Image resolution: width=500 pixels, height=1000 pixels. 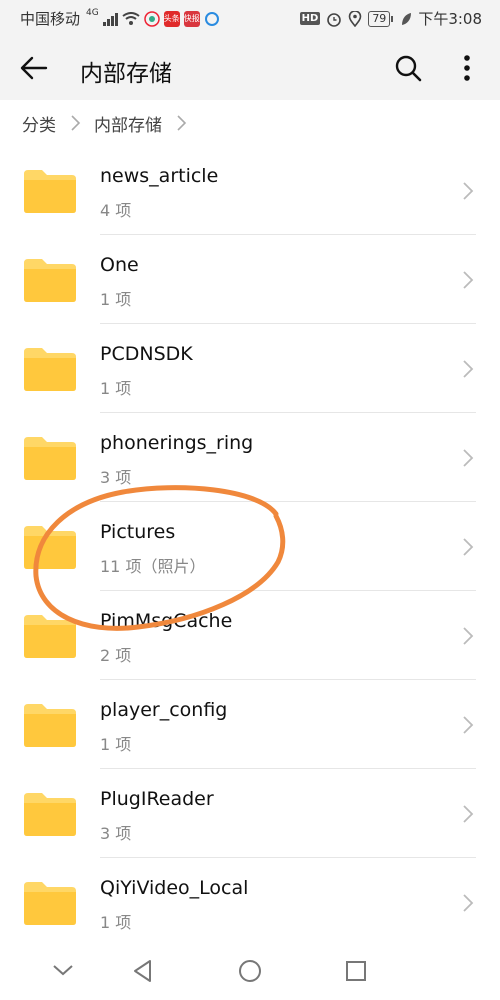 I want to click on wifi-icon, so click(x=131, y=18).